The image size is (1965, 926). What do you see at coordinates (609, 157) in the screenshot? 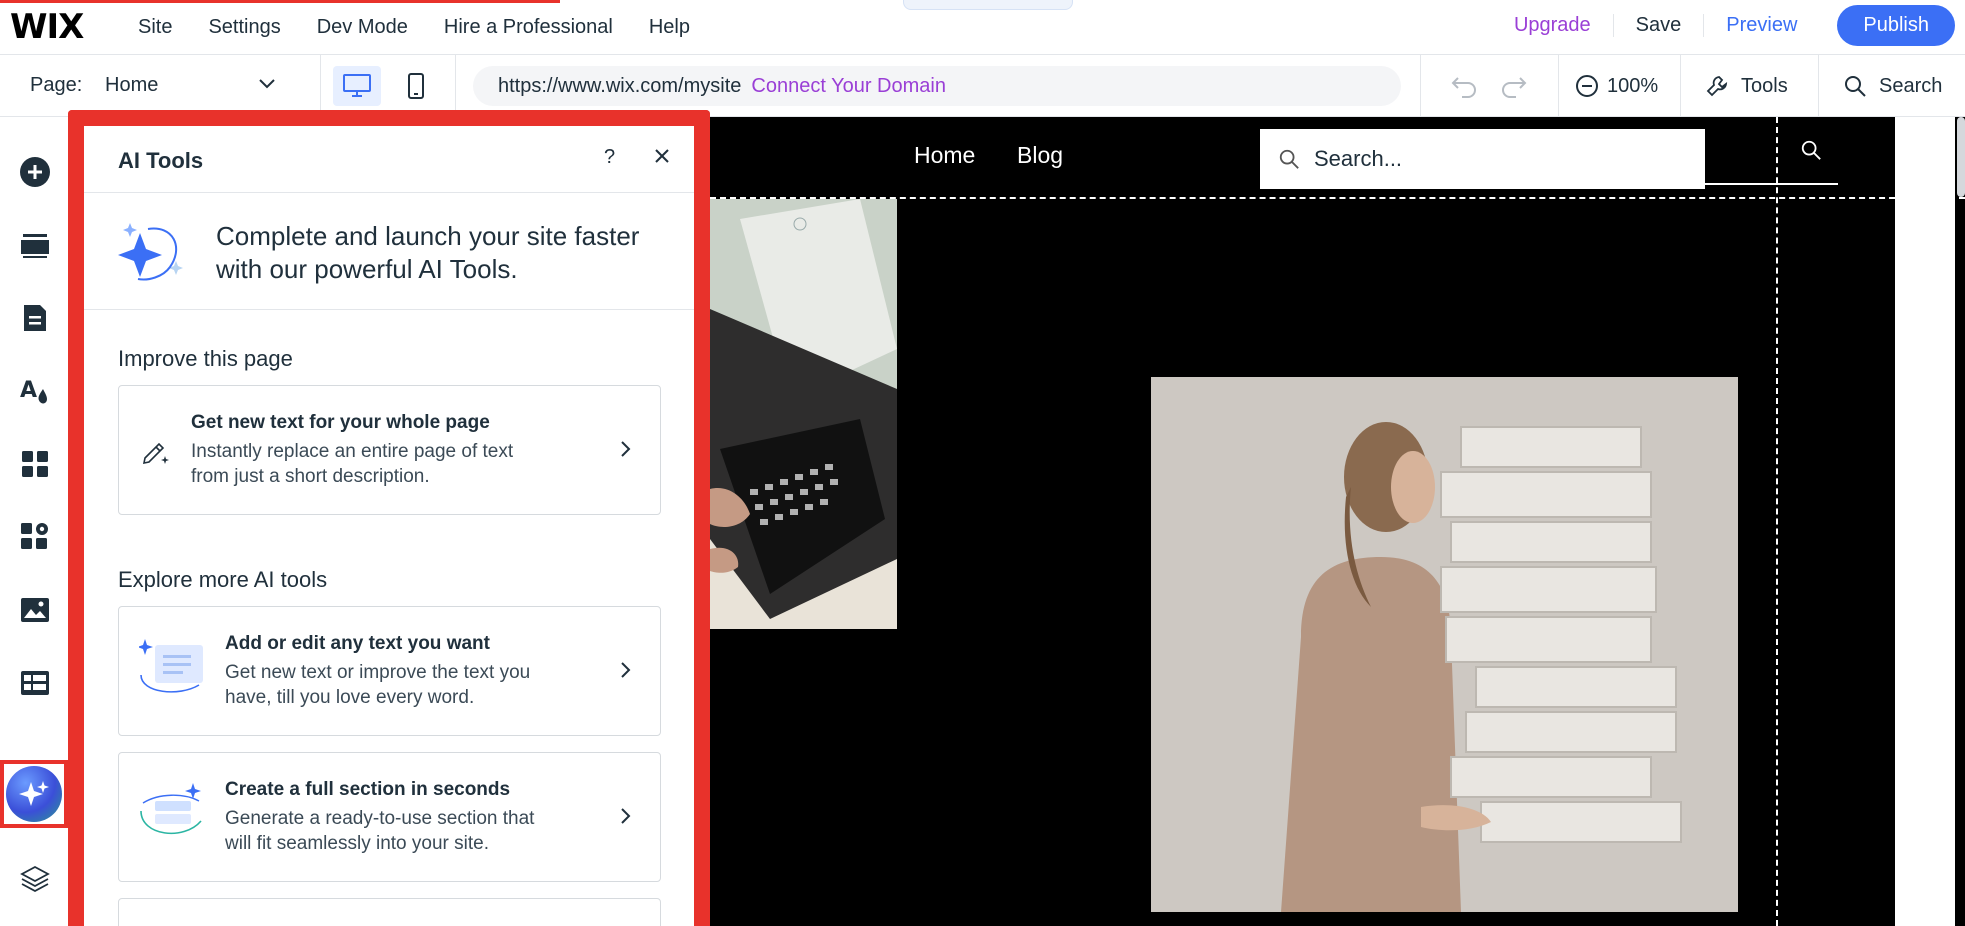
I see `help-icon: ?` at bounding box center [609, 157].